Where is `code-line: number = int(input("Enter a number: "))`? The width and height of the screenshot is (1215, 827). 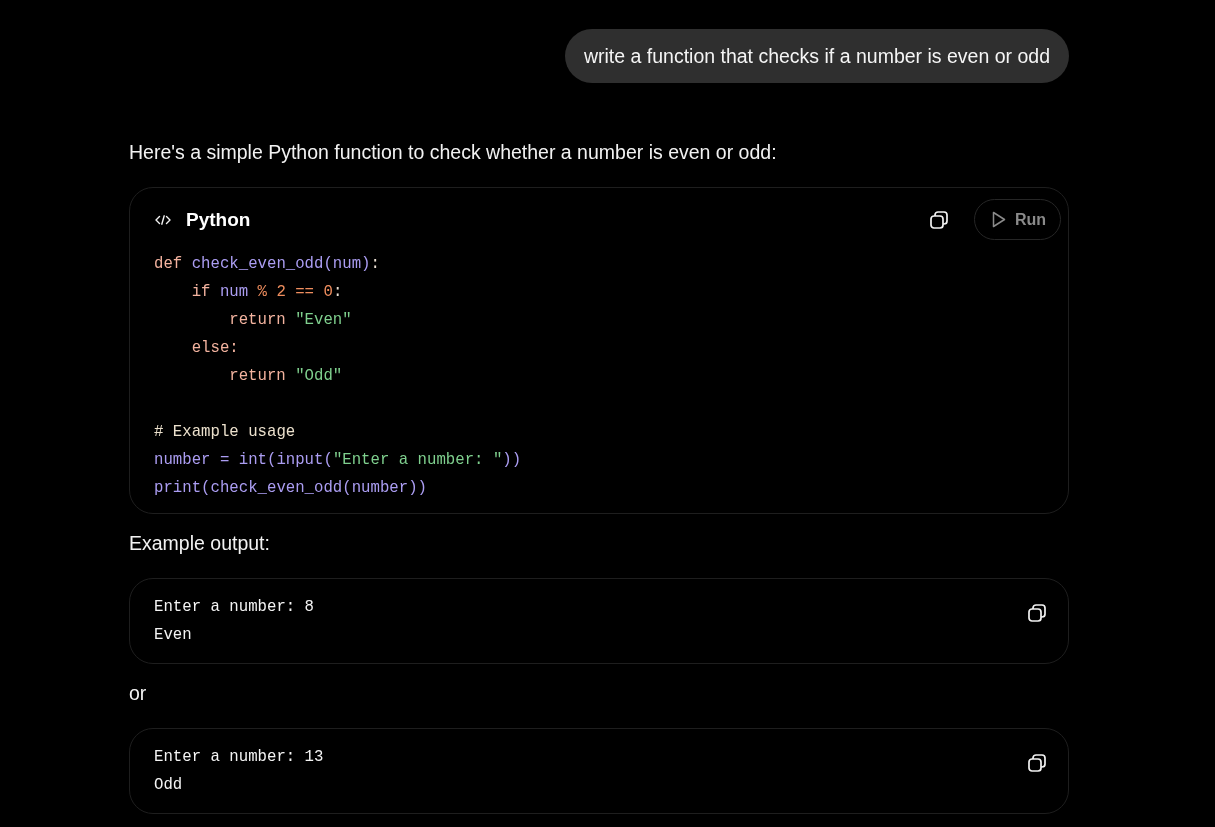
code-line: number = int(input("Enter a number: ")) is located at coordinates (338, 460).